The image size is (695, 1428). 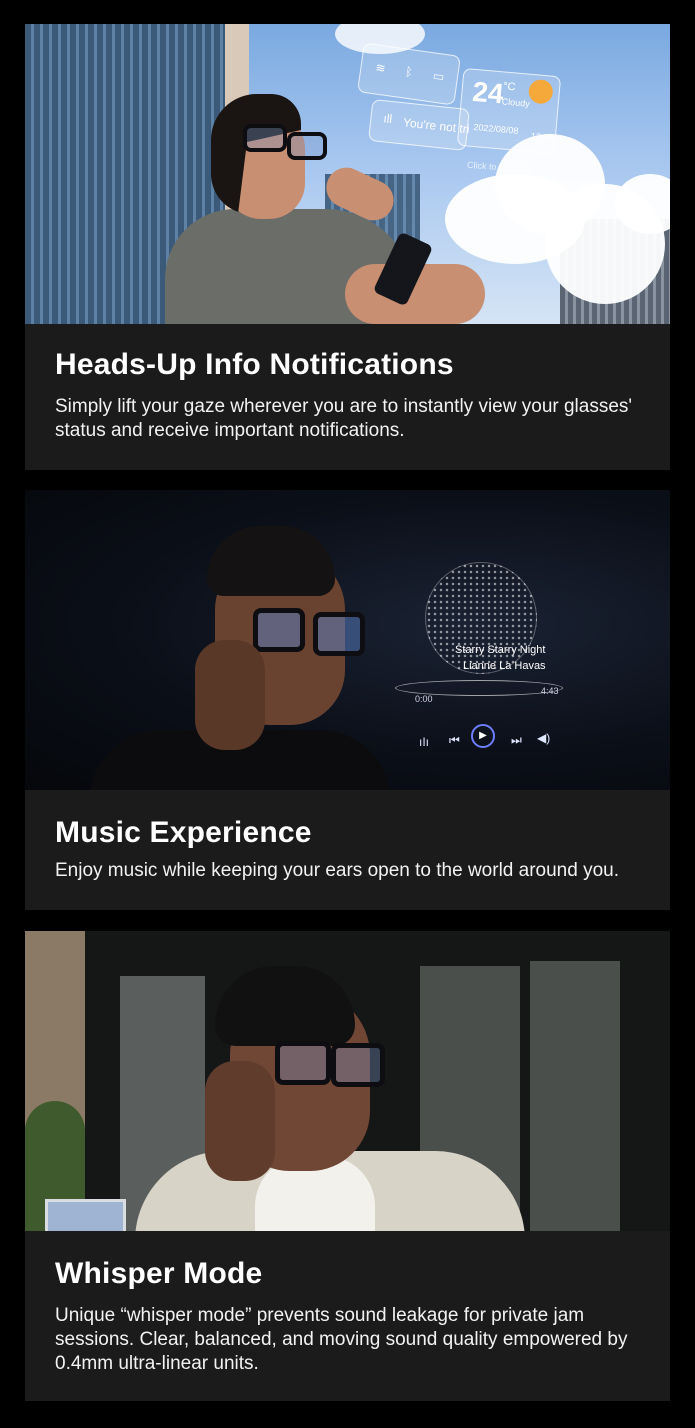 What do you see at coordinates (424, 699) in the screenshot?
I see `elapsed-time: 0:00` at bounding box center [424, 699].